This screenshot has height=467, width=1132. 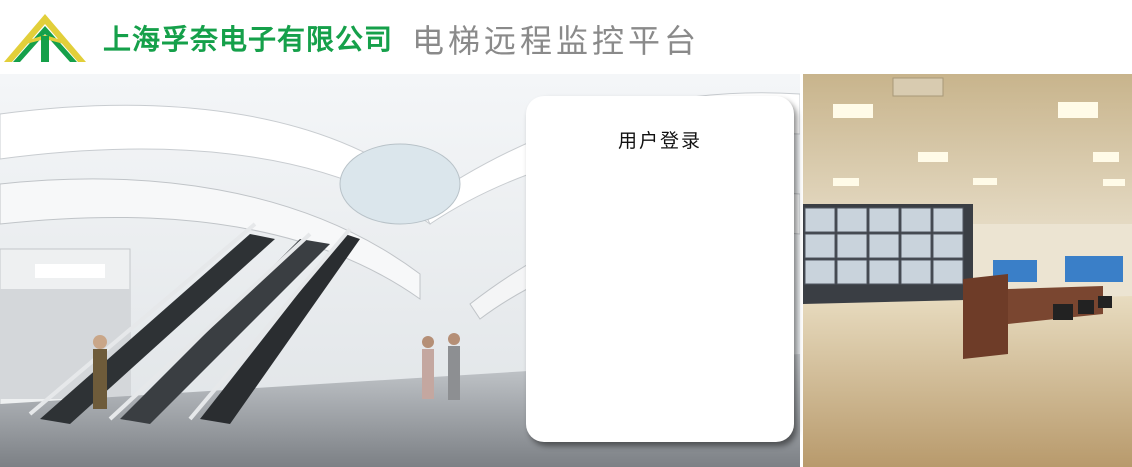 What do you see at coordinates (248, 39) in the screenshot?
I see `company-name: 上海孚奈电子有限公司` at bounding box center [248, 39].